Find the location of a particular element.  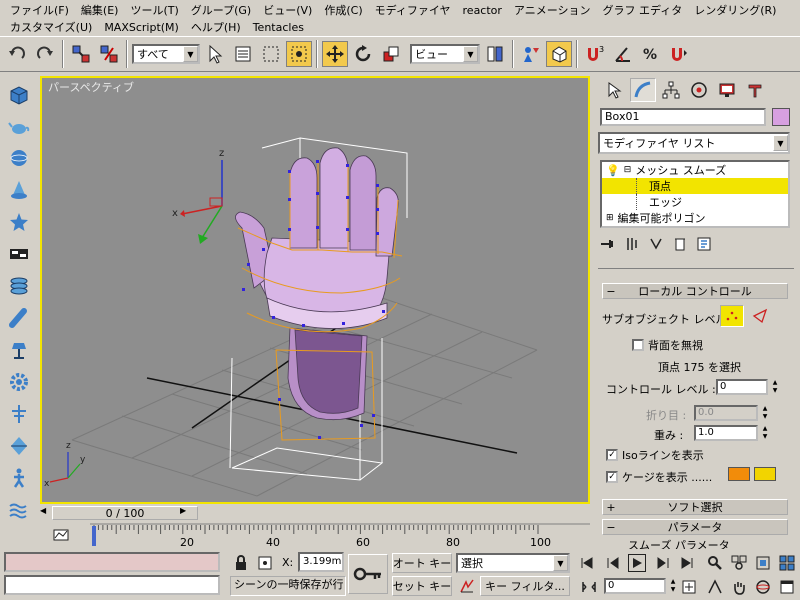

stack-item-edge: エッジ is located at coordinates (695, 202).